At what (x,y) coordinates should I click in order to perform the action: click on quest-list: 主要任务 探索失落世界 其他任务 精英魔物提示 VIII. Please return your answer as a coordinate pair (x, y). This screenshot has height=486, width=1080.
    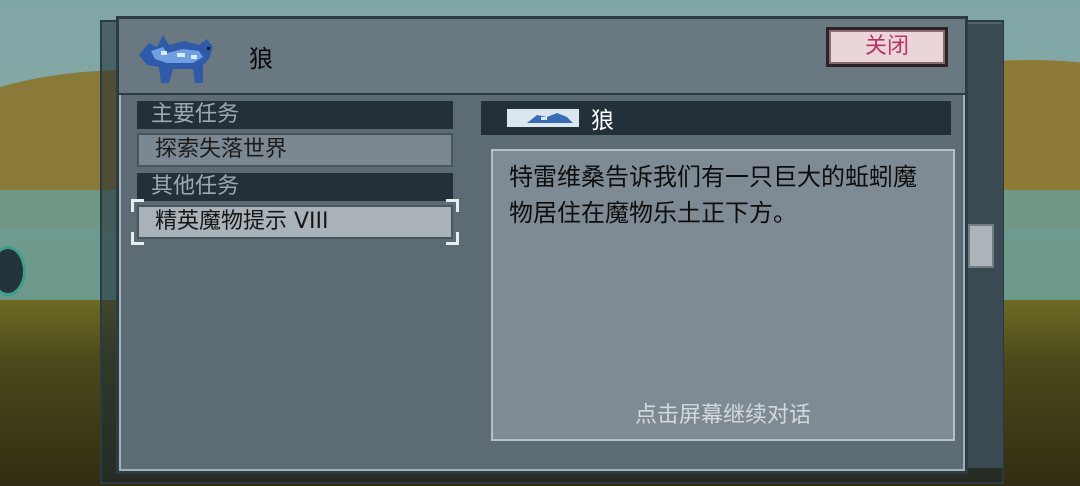
    Looking at the image, I should click on (295, 173).